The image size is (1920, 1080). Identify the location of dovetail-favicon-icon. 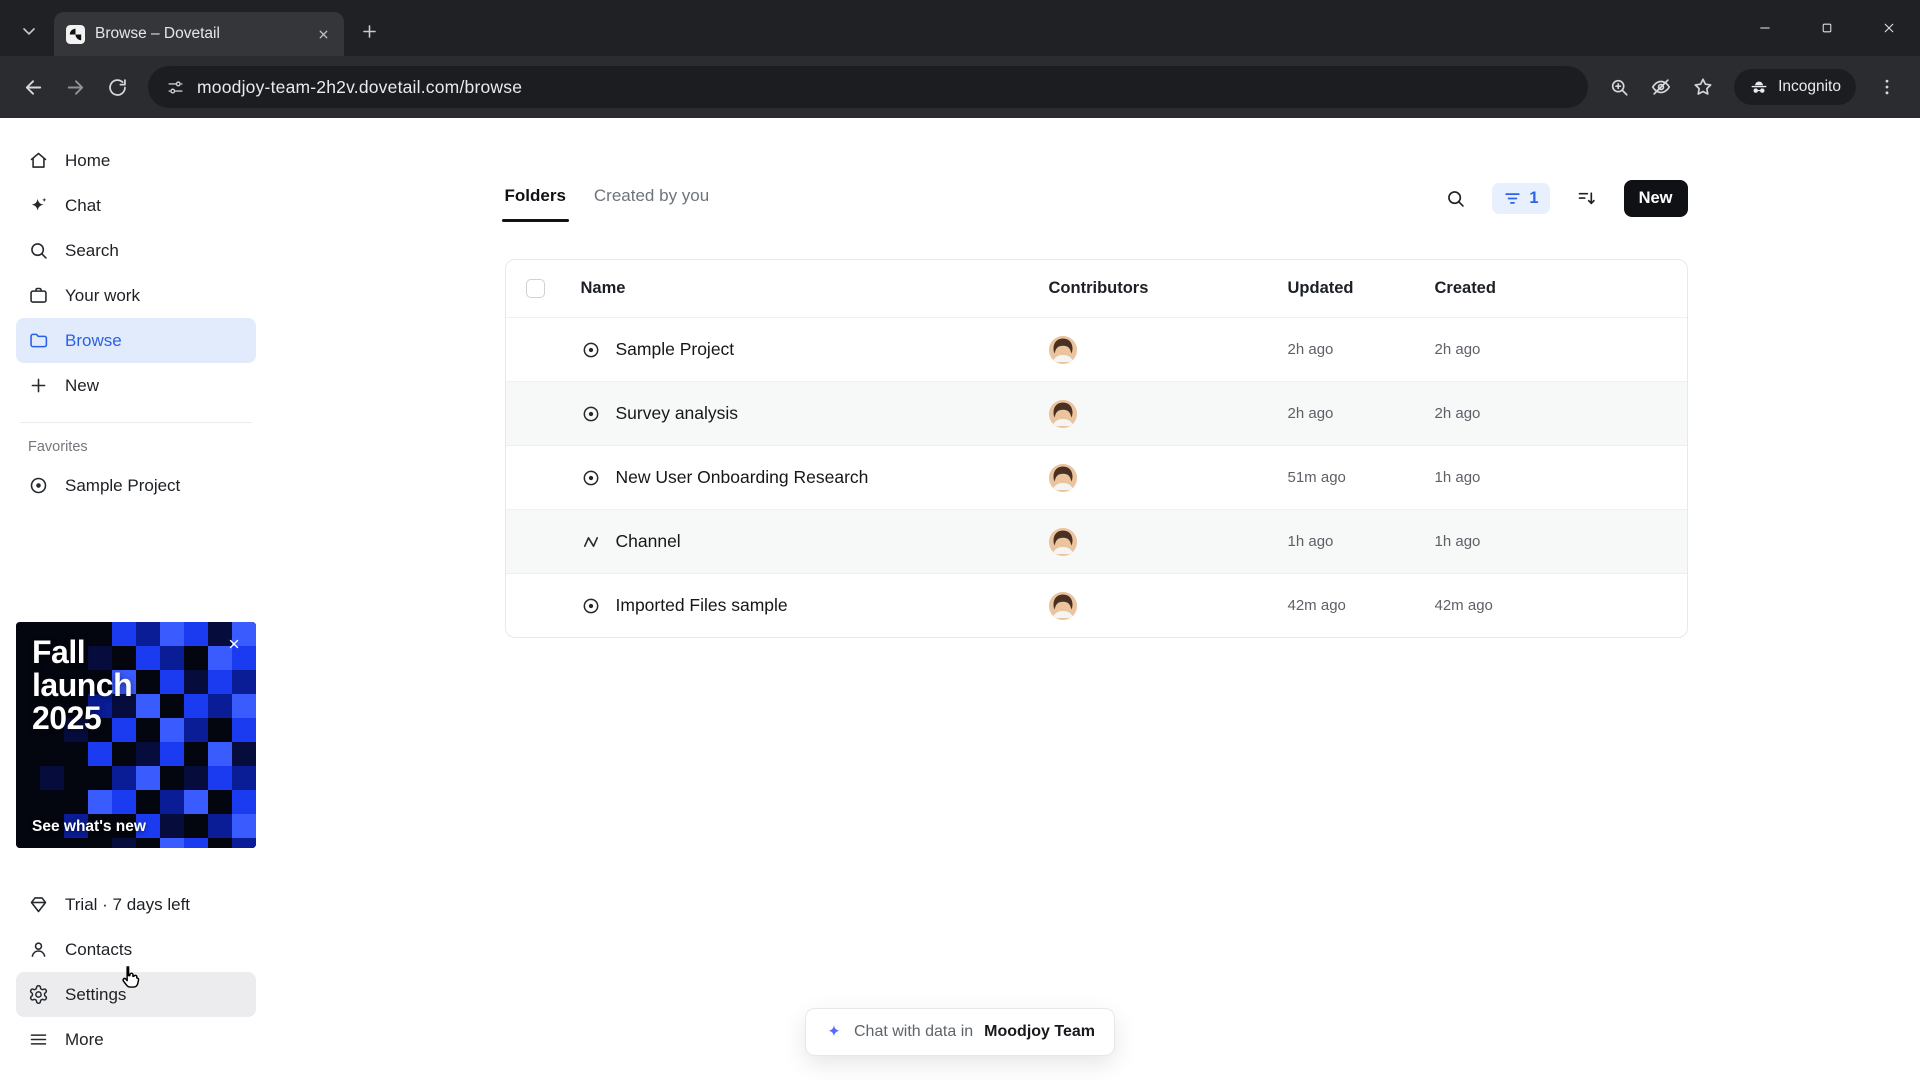
(75, 34).